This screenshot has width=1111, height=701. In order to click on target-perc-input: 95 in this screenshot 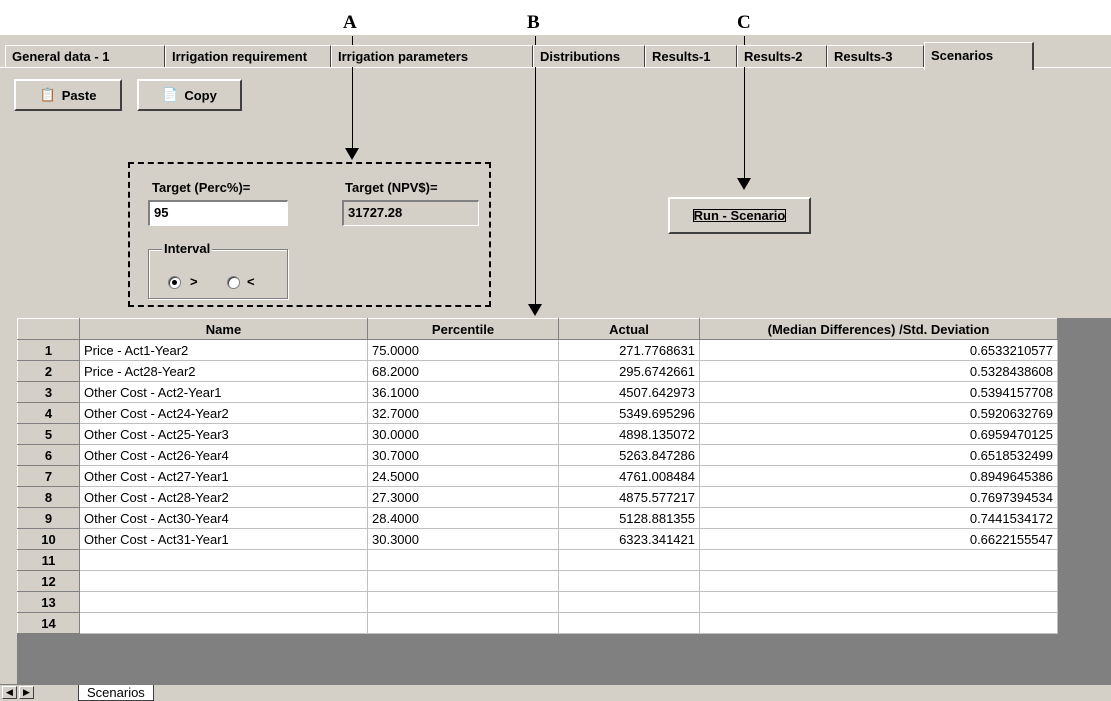, I will do `click(218, 213)`.